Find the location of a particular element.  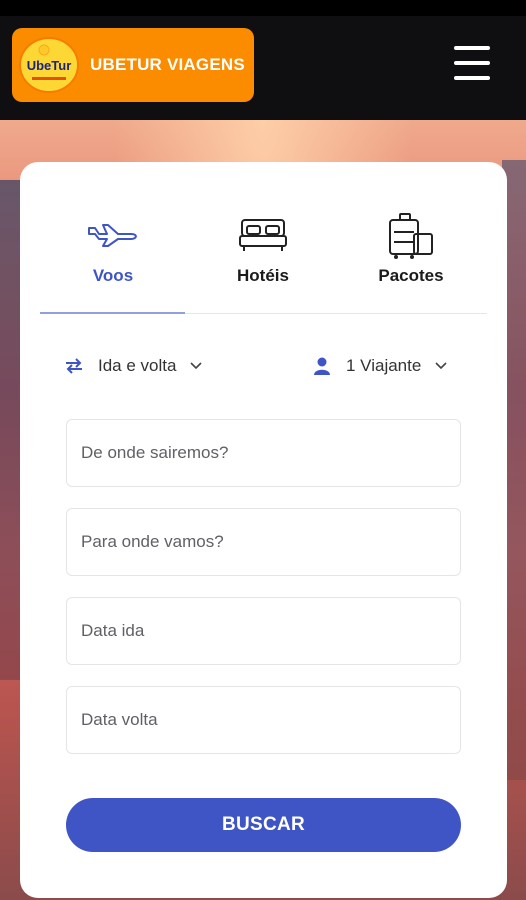

return-date-field is located at coordinates (263, 720).